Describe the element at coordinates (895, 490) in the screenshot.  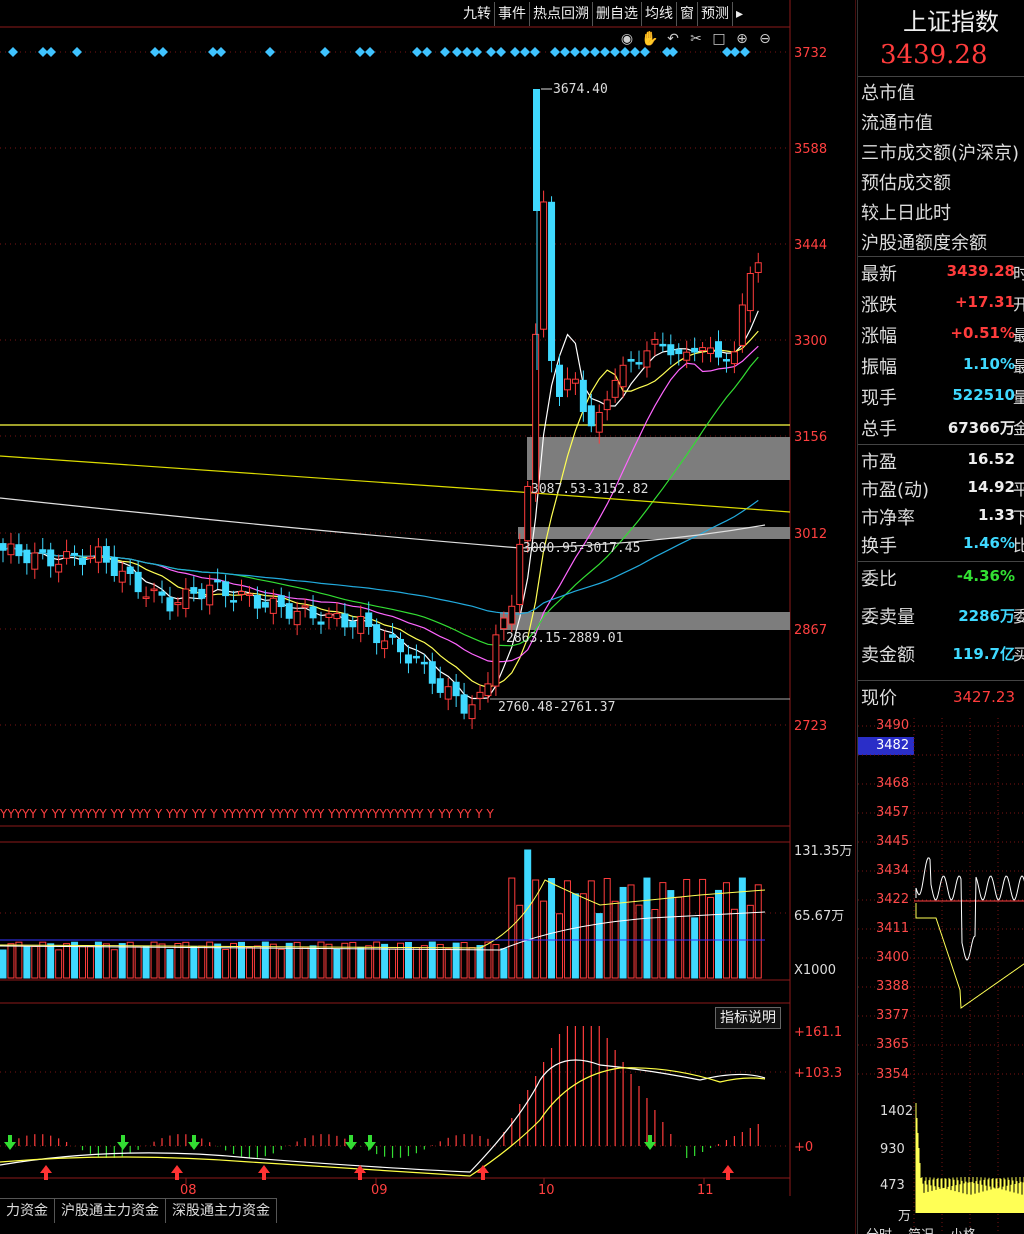
I see `quote-label: 市盈(动)` at that location.